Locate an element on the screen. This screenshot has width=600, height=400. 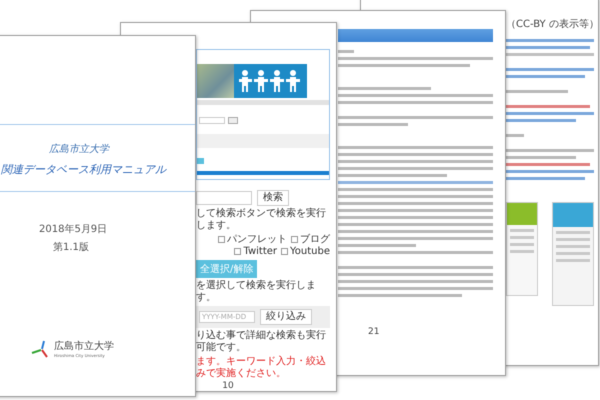
edition-text: 第1.1版 is located at coordinates (71, 247).